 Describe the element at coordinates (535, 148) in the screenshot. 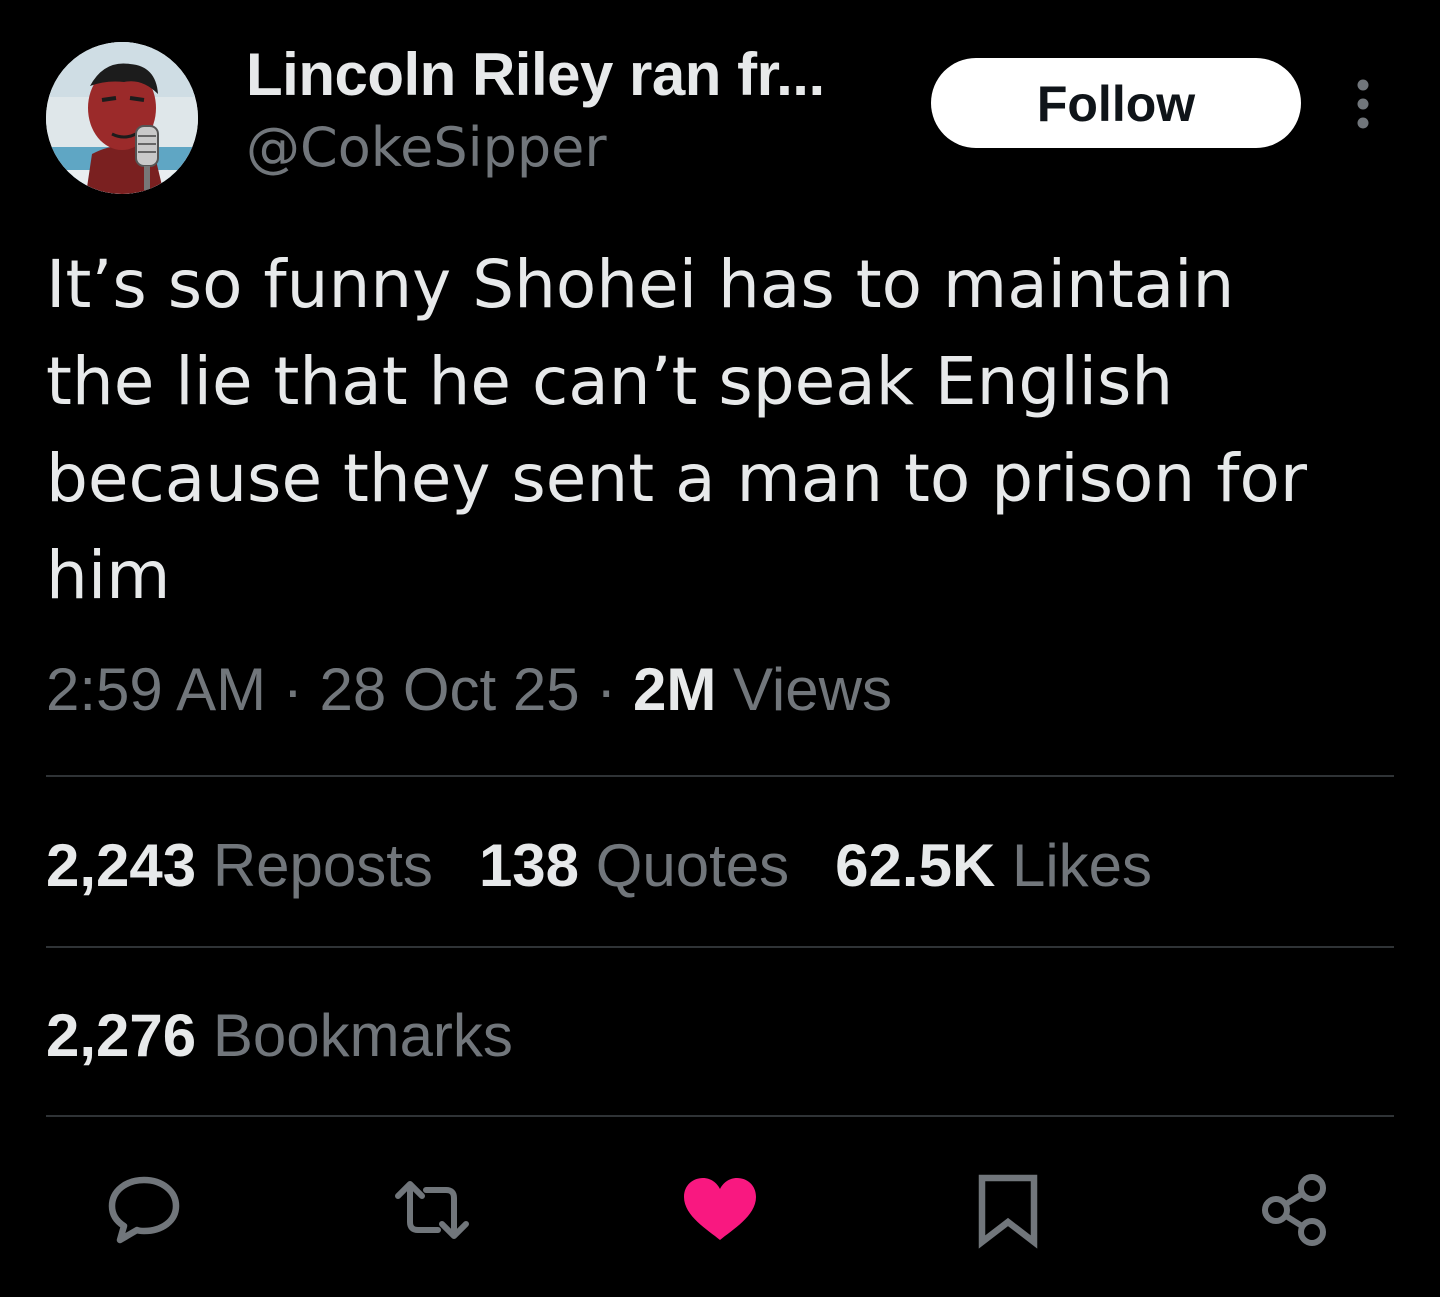

I see `user-handle: @CokeSipper` at that location.